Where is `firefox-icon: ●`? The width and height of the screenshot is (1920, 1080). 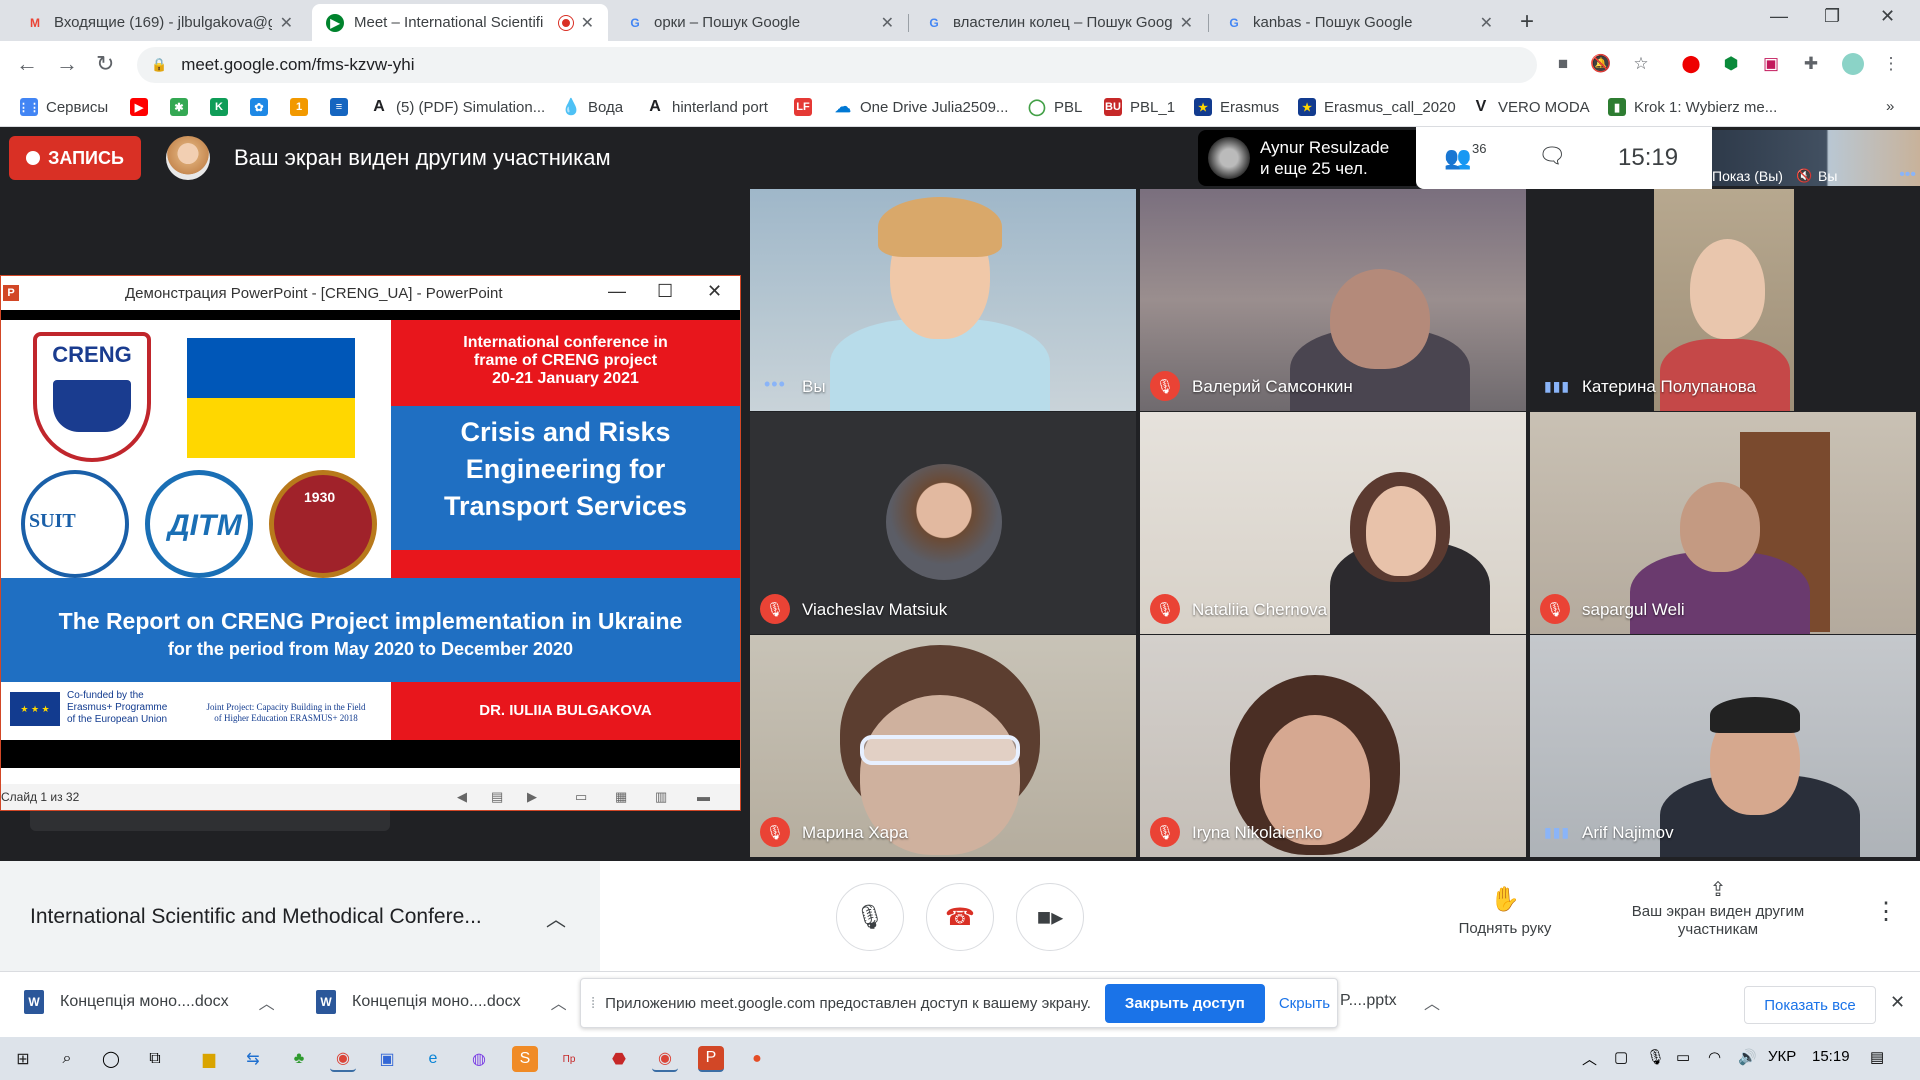
firefox-icon: ● is located at coordinates (757, 1059).